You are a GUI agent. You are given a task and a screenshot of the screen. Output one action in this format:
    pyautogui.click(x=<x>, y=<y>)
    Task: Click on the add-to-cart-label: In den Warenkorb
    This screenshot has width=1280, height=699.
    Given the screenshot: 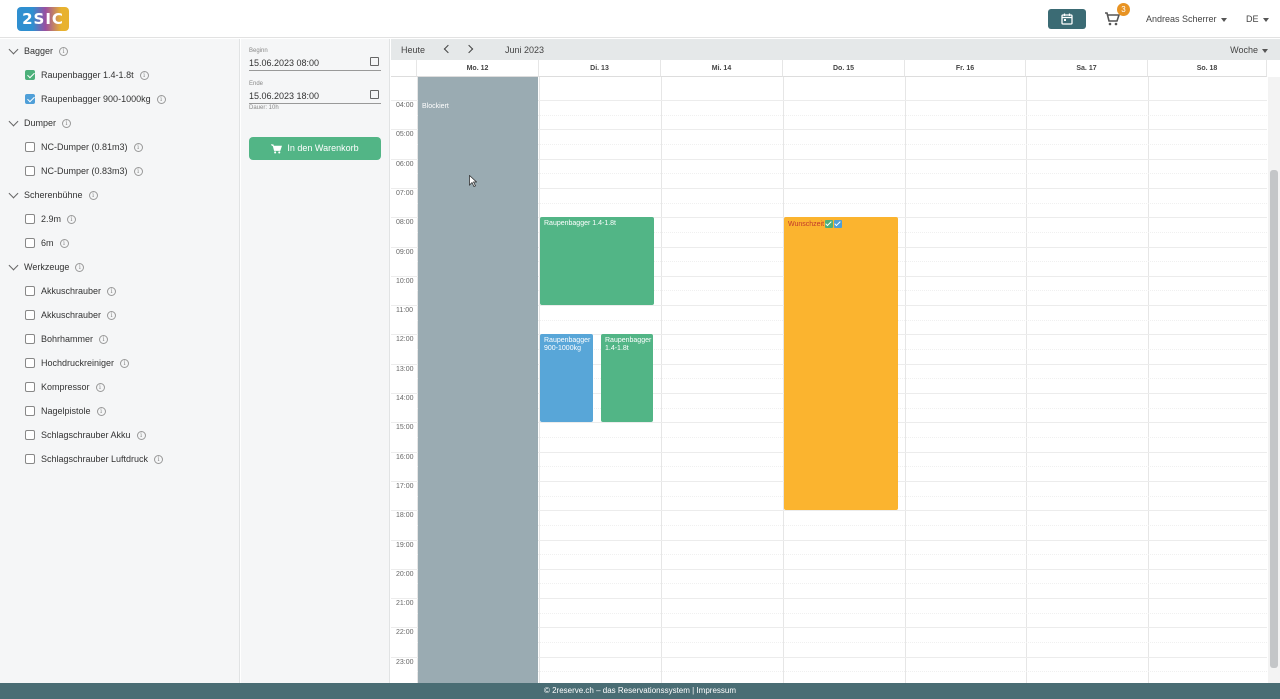 What is the action you would take?
    pyautogui.click(x=323, y=148)
    